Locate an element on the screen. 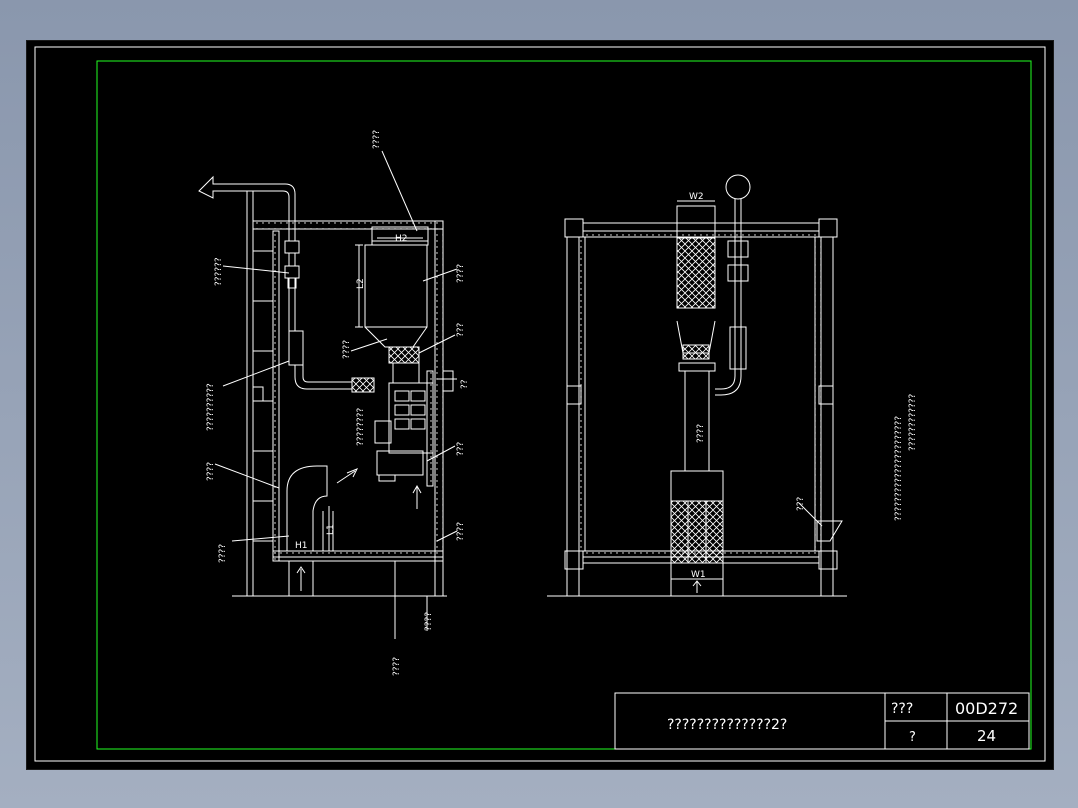  dim-l2: L2 is located at coordinates (361, 283).